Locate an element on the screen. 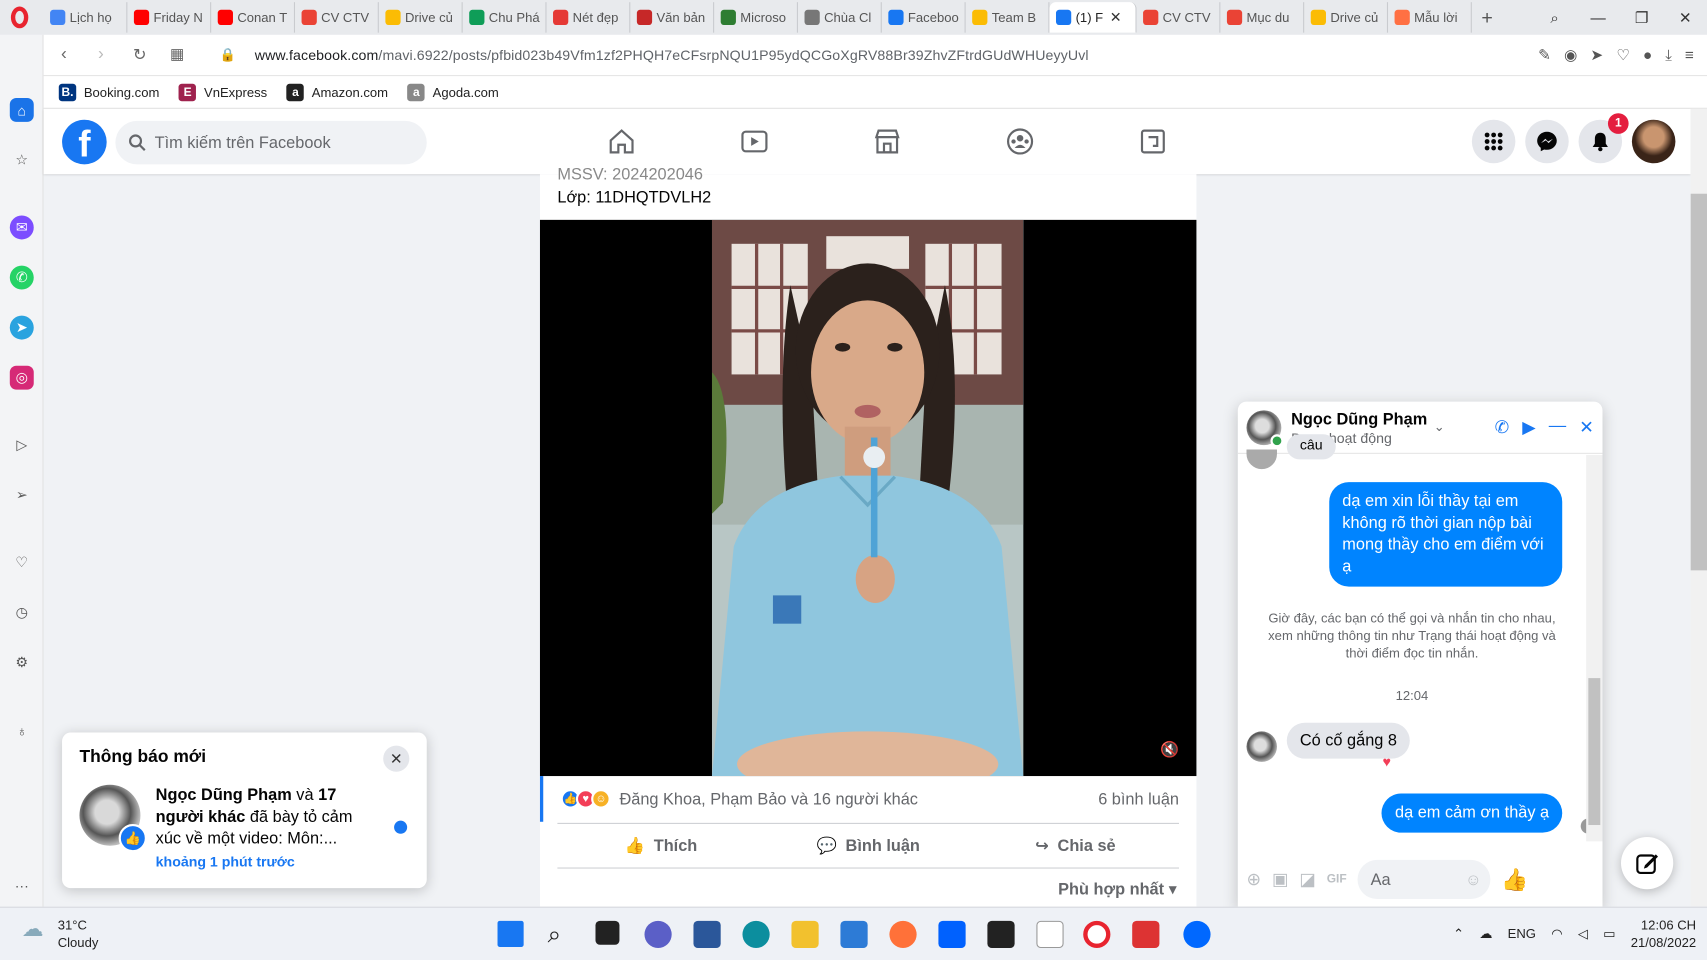  file-explorer-icon is located at coordinates (805, 934).